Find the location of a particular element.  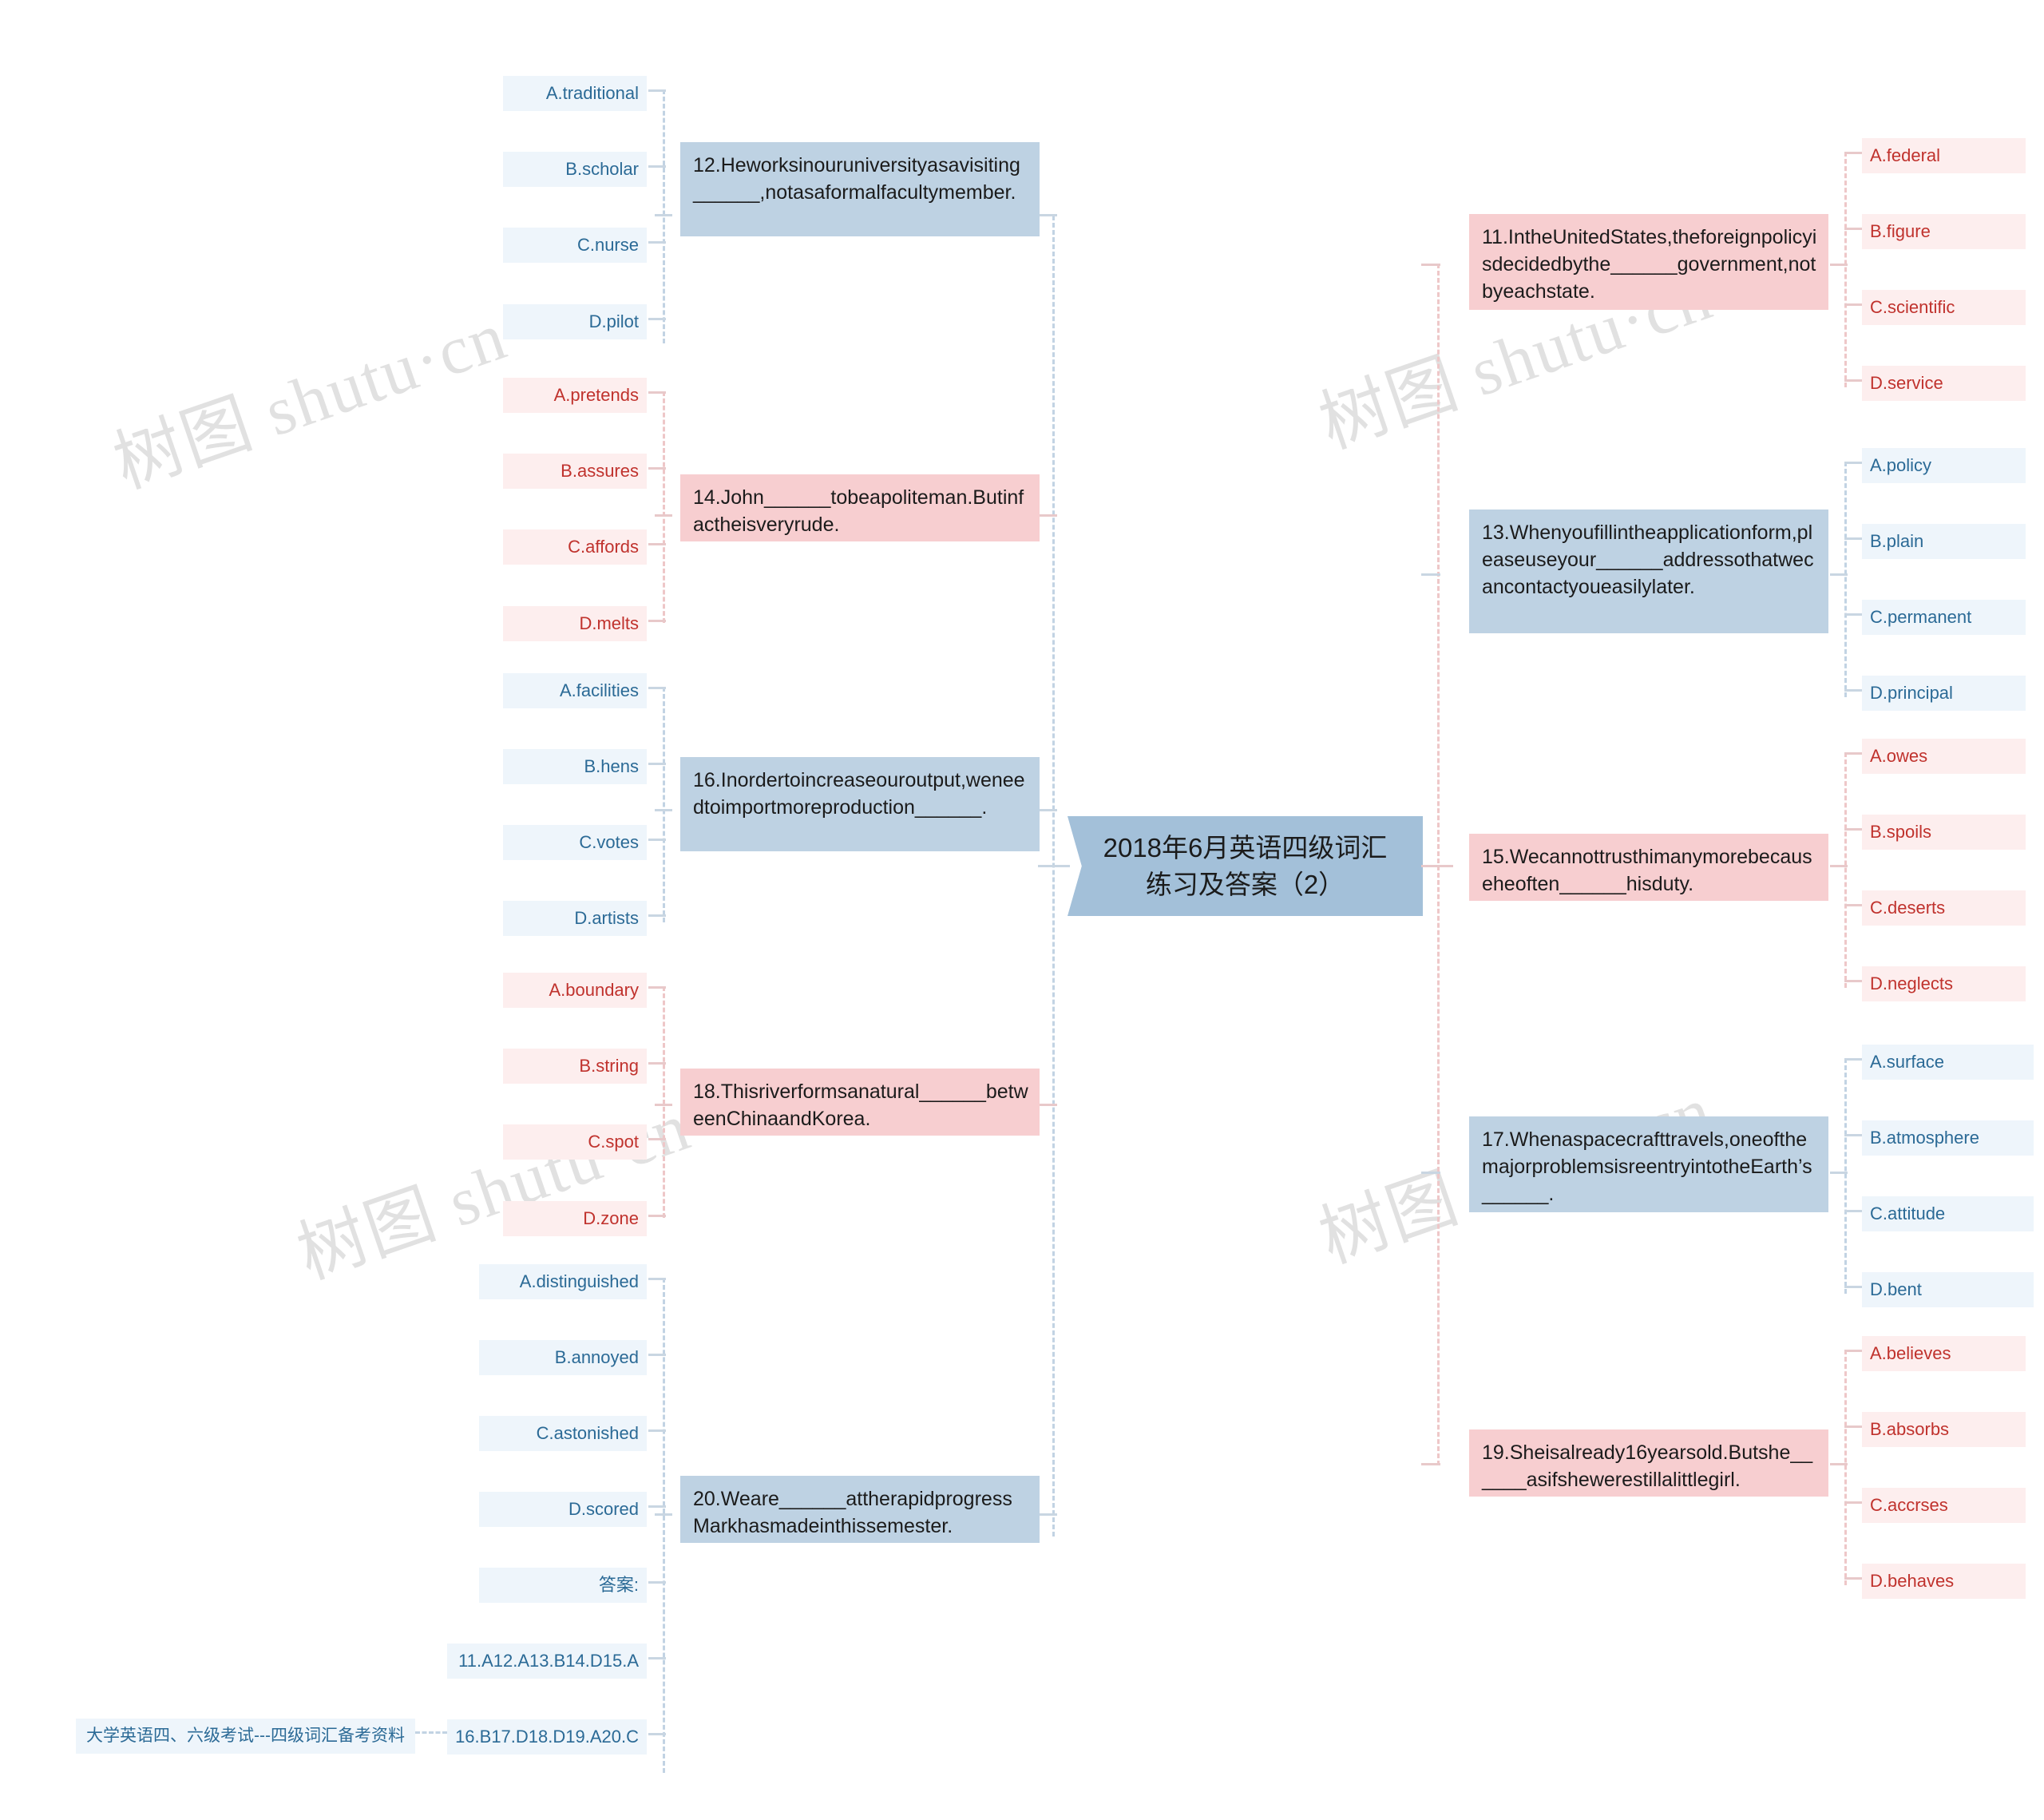

option-chip: B.assures is located at coordinates (575, 471).